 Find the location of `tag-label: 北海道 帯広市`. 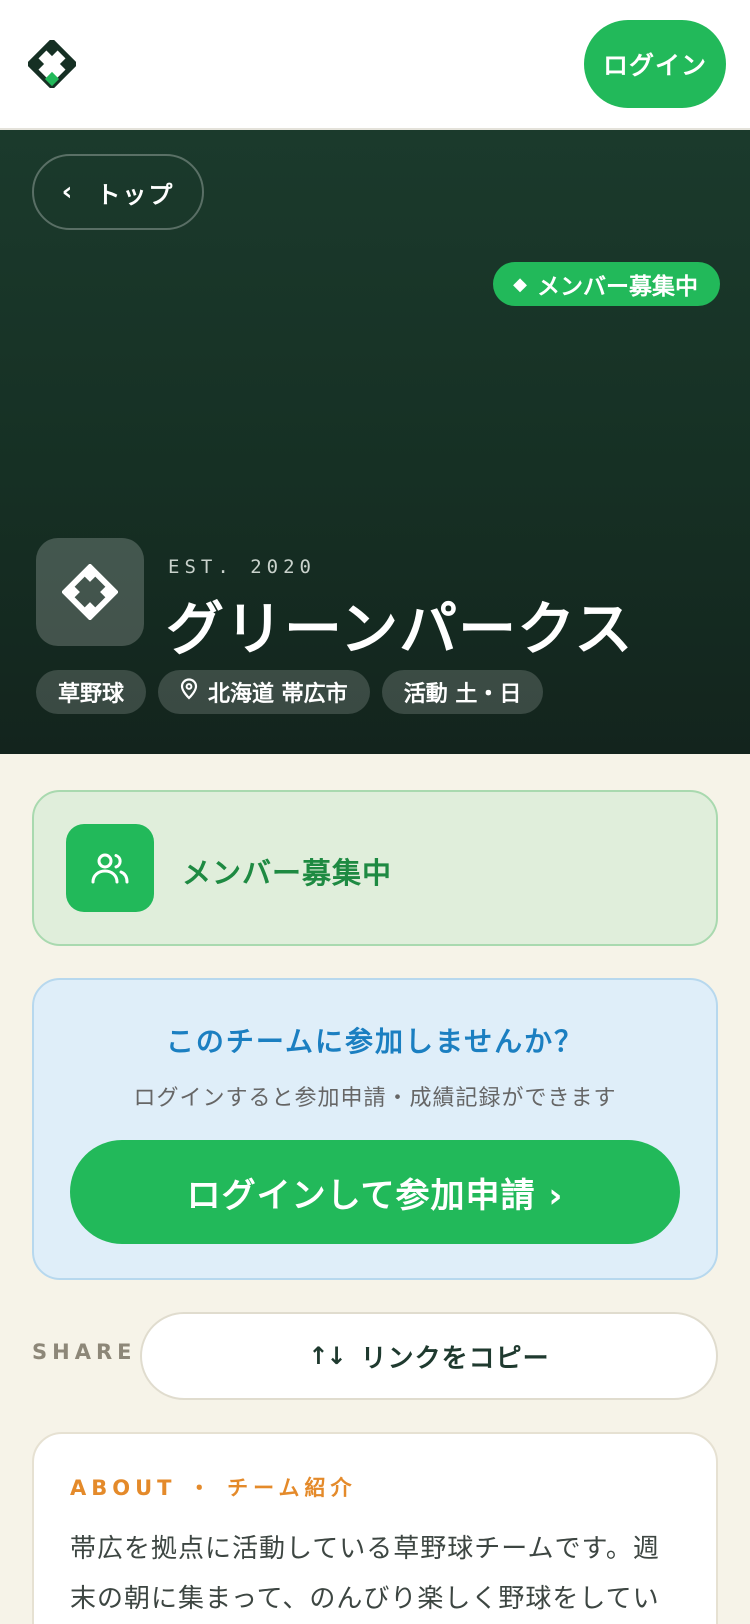

tag-label: 北海道 帯広市 is located at coordinates (278, 694).